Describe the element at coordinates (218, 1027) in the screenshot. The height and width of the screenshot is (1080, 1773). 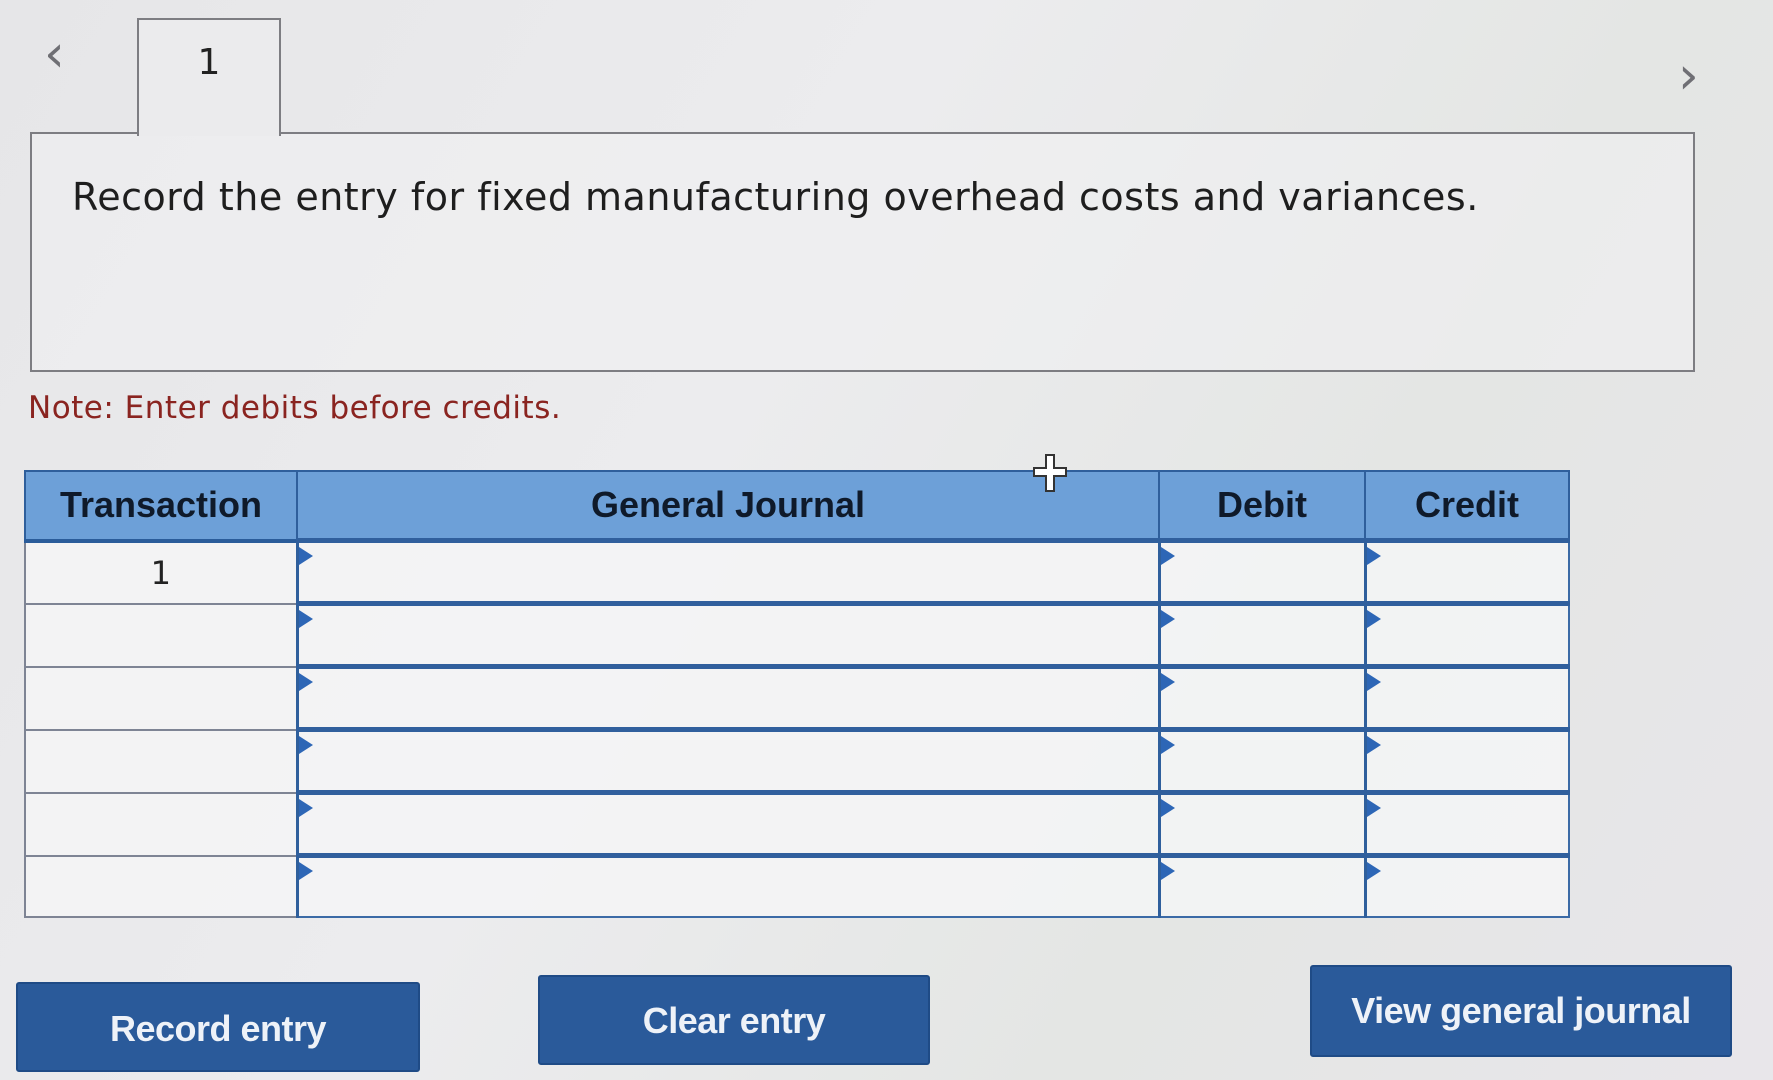
I see `record-entry-button: Record entry` at that location.